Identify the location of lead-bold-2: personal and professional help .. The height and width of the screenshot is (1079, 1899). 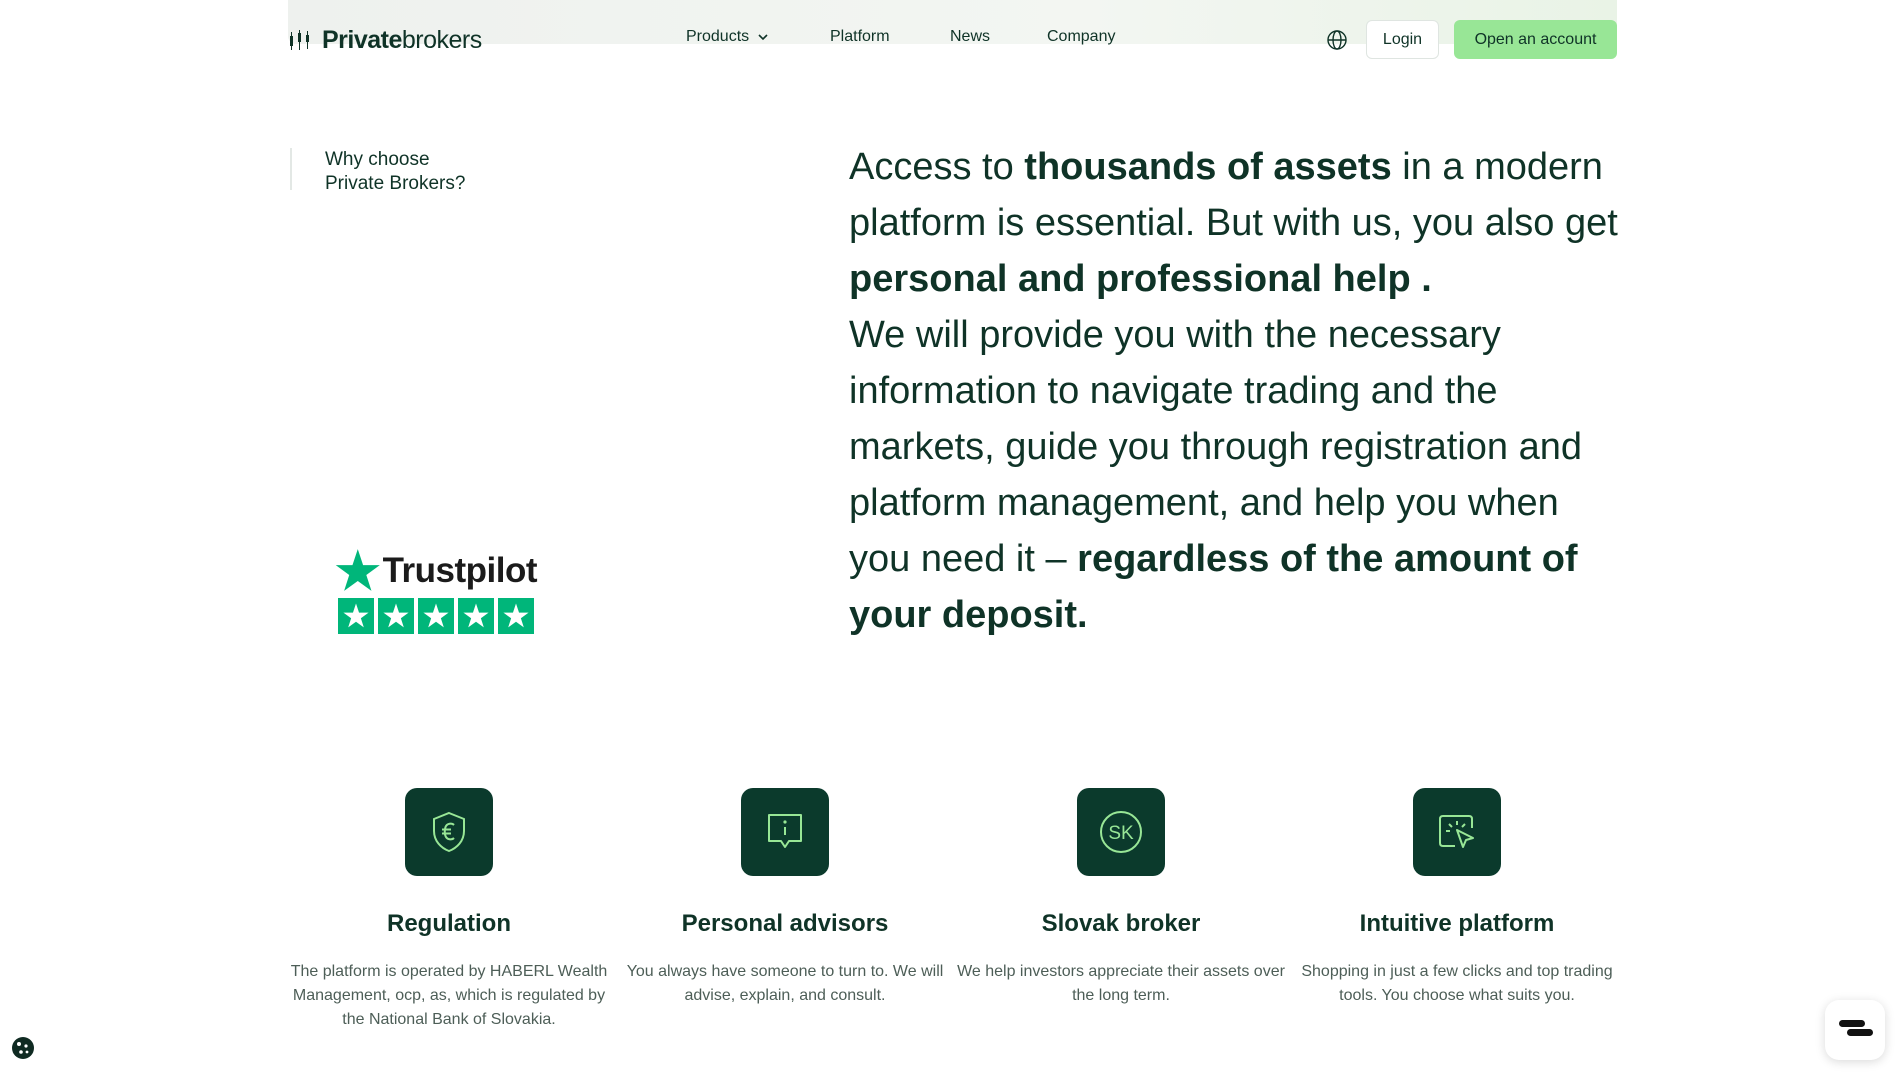
(1140, 279).